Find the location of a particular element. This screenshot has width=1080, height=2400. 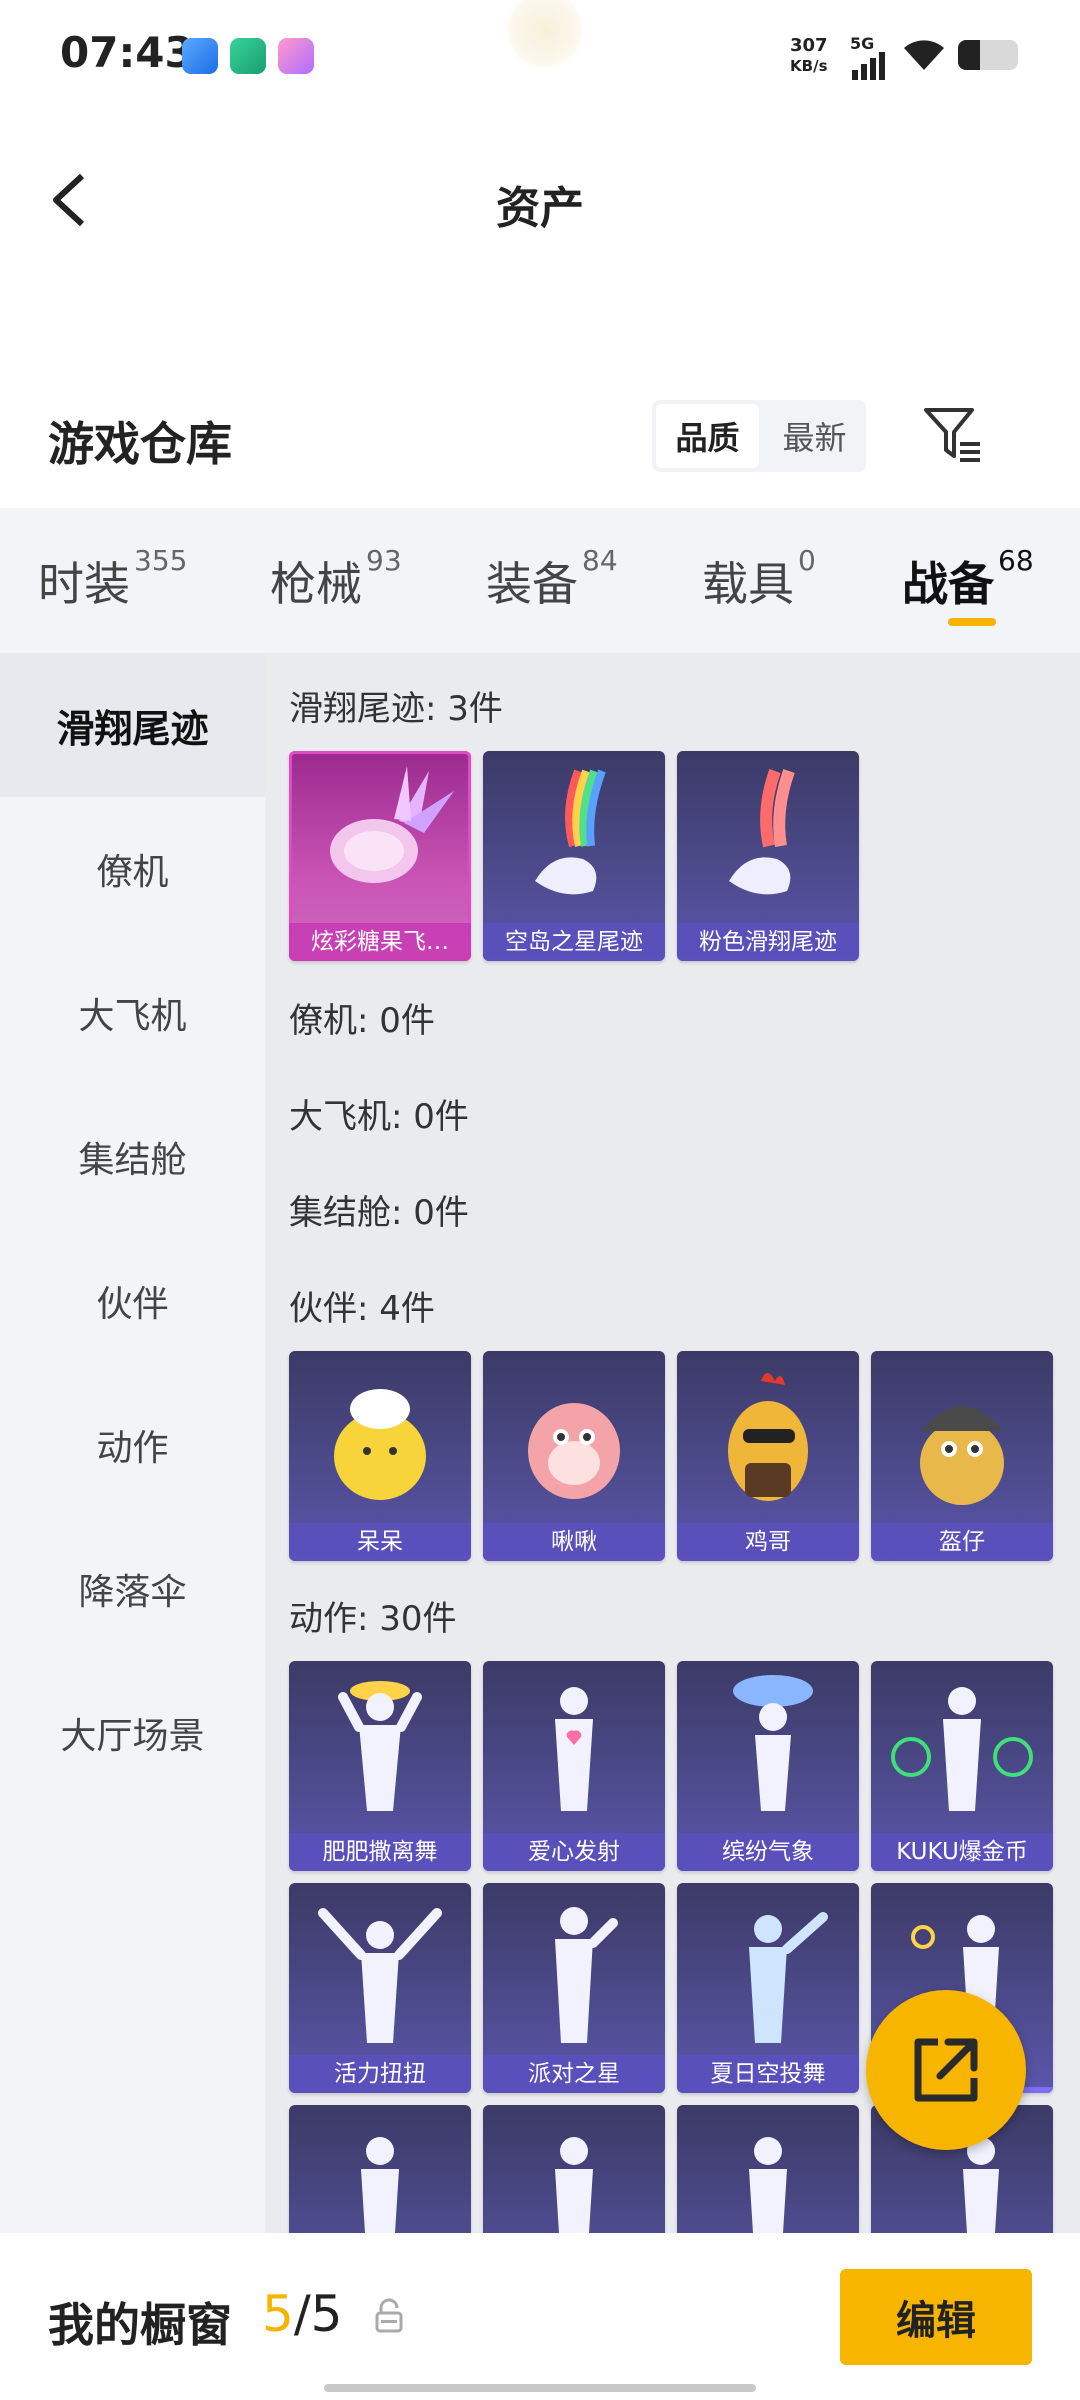

item-label: 缤纷气象 is located at coordinates (768, 1852).